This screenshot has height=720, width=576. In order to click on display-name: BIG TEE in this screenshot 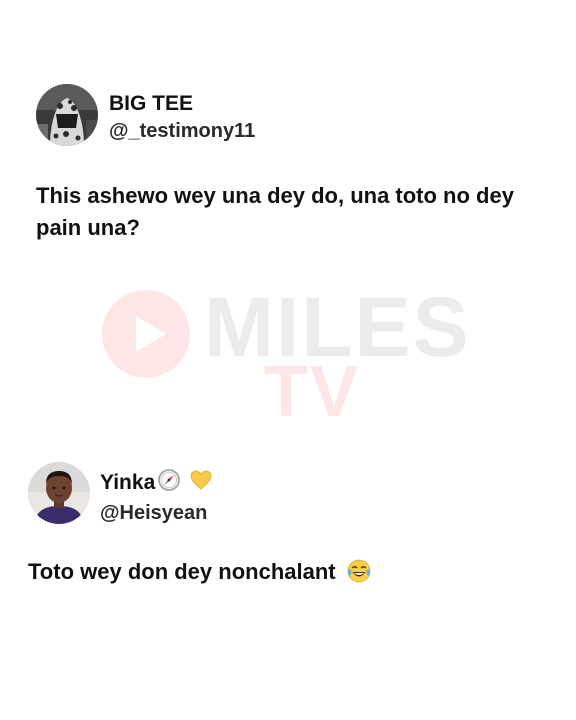, I will do `click(182, 104)`.